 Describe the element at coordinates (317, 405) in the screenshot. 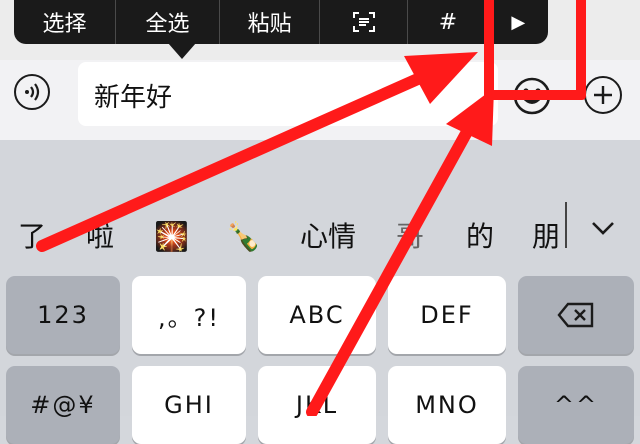

I see `key-jkl: JKL` at that location.